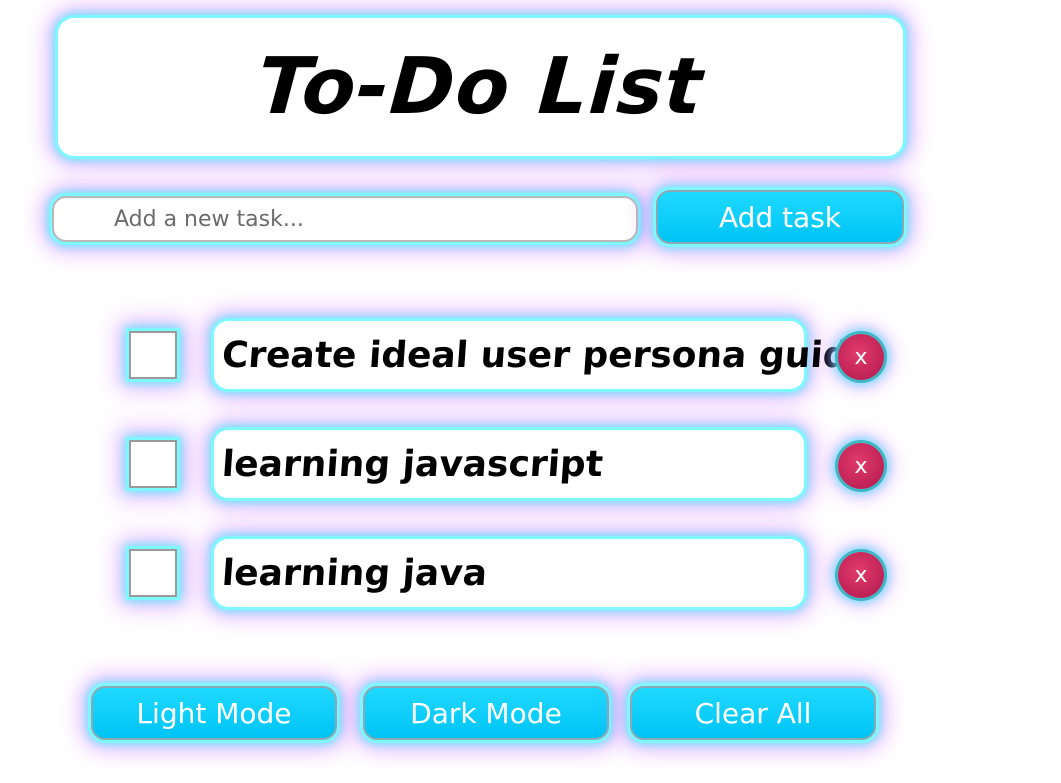 Image resolution: width=1061 pixels, height=783 pixels. Describe the element at coordinates (753, 713) in the screenshot. I see `clear-all-button: Clear All` at that location.